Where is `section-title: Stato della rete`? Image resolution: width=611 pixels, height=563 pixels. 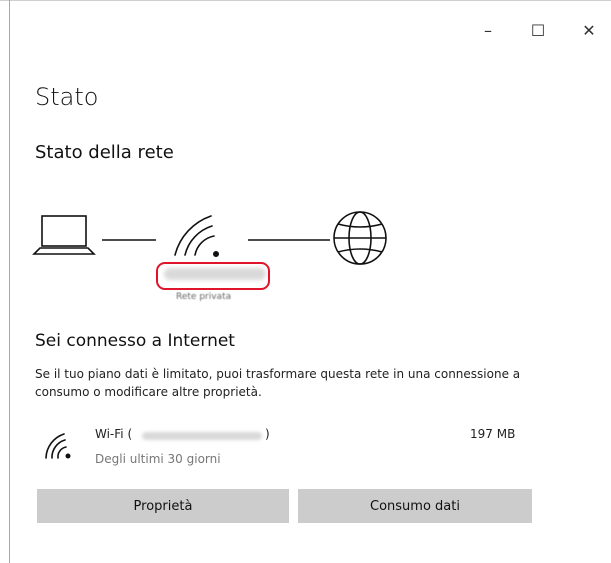 section-title: Stato della rete is located at coordinates (104, 152).